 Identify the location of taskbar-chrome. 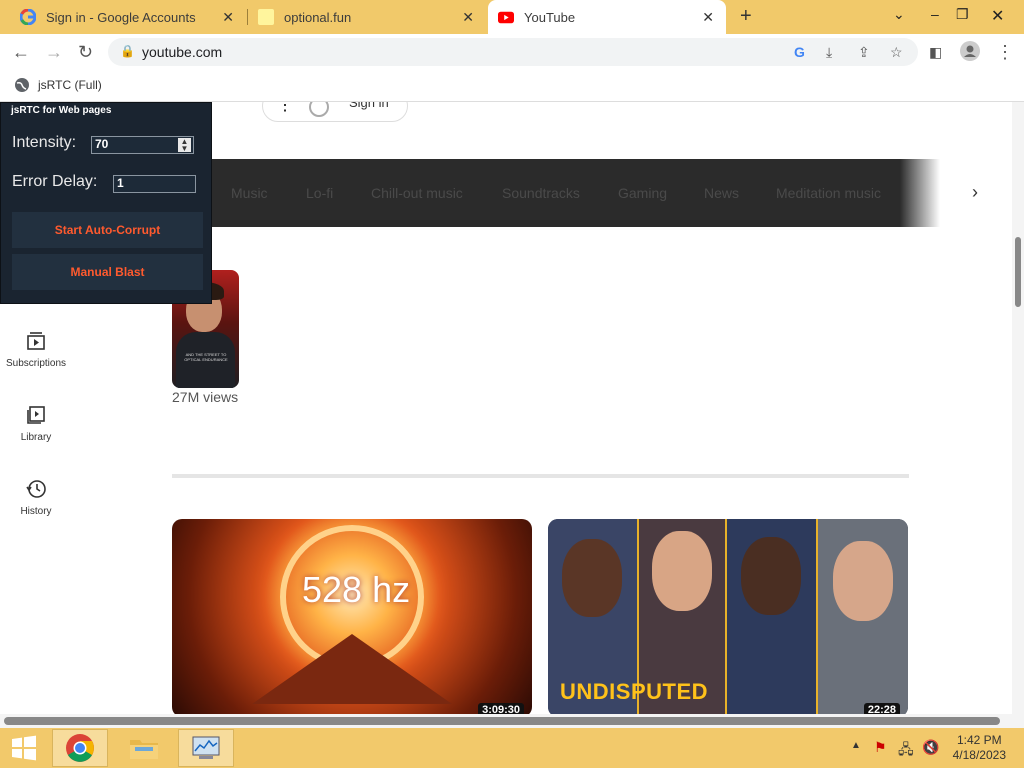
(80, 748).